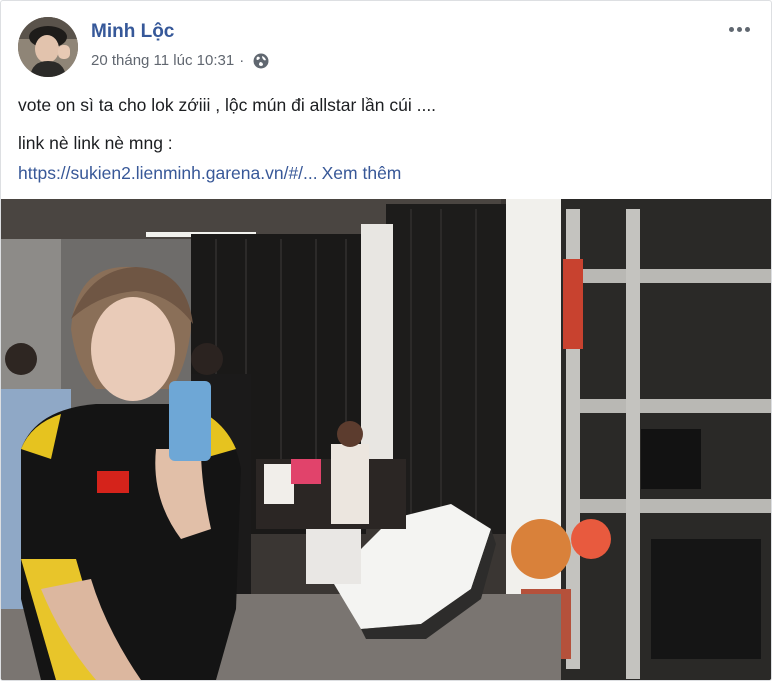 Image resolution: width=772 pixels, height=681 pixels. I want to click on see-more-link: Xem thêm, so click(362, 173).